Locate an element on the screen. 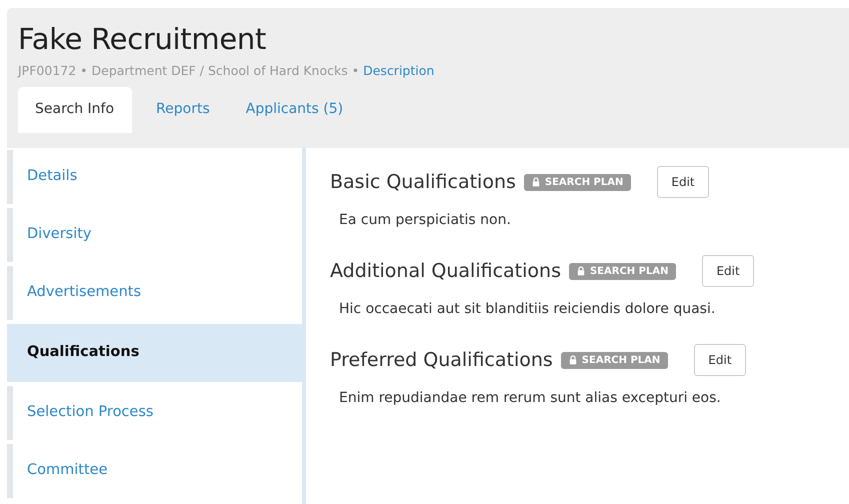  section-text: Enim repudiandae rem rerum sunt alias excepturi eos. is located at coordinates (530, 398).